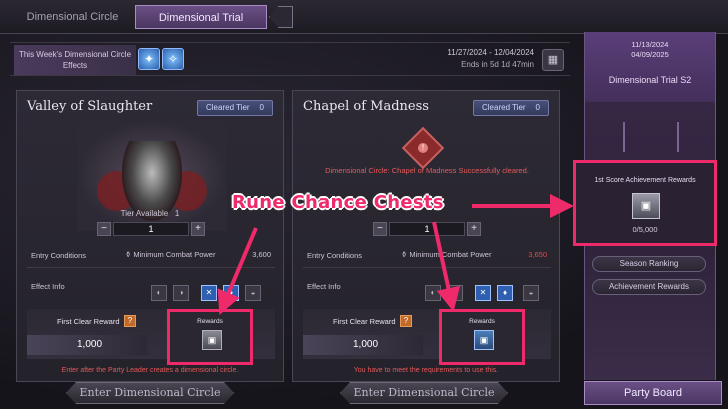 Image resolution: width=728 pixels, height=409 pixels. Describe the element at coordinates (490, 52) in the screenshot. I see `weekly-date-range: 11/27/2024 - 12/04/2024` at that location.